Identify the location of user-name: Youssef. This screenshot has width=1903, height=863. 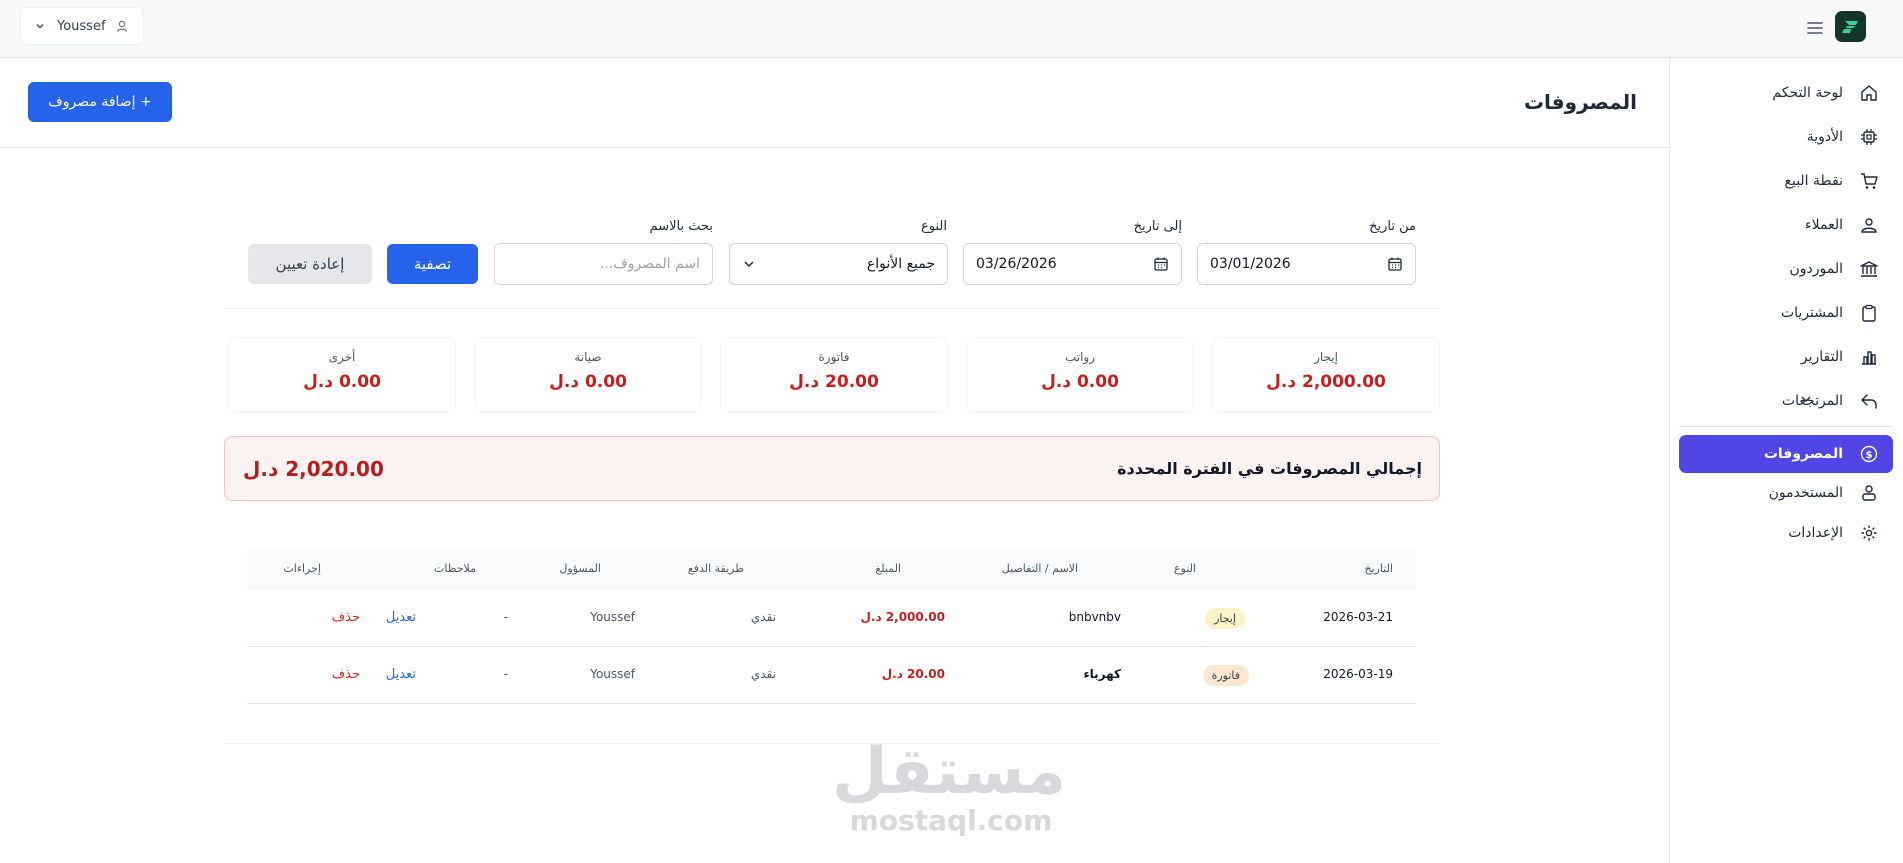
(81, 26).